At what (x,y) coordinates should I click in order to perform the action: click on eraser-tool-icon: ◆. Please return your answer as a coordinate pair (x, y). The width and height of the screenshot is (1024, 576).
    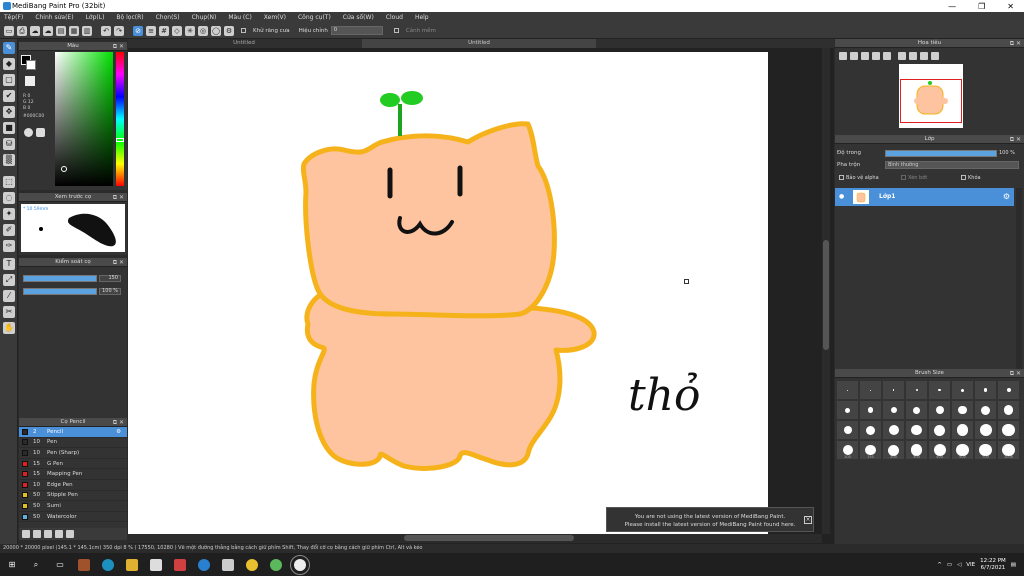
    Looking at the image, I should click on (9, 64).